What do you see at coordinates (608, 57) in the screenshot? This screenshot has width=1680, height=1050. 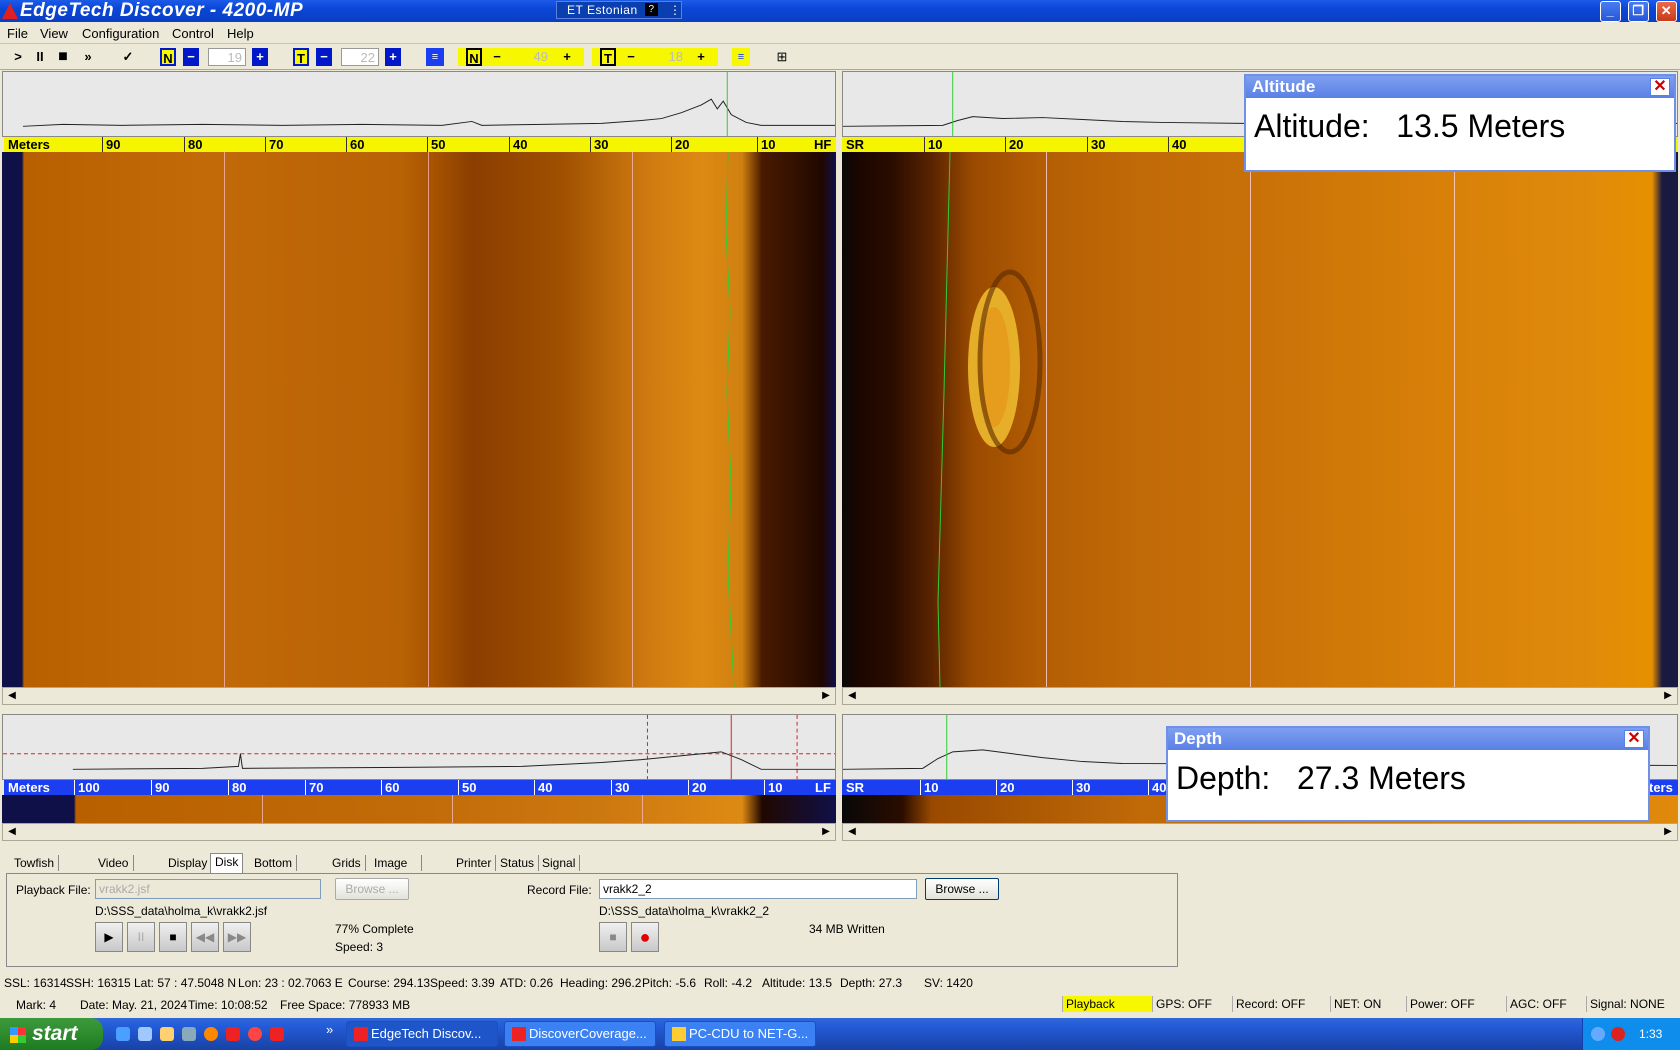 I see `tvg-lf-button: T` at bounding box center [608, 57].